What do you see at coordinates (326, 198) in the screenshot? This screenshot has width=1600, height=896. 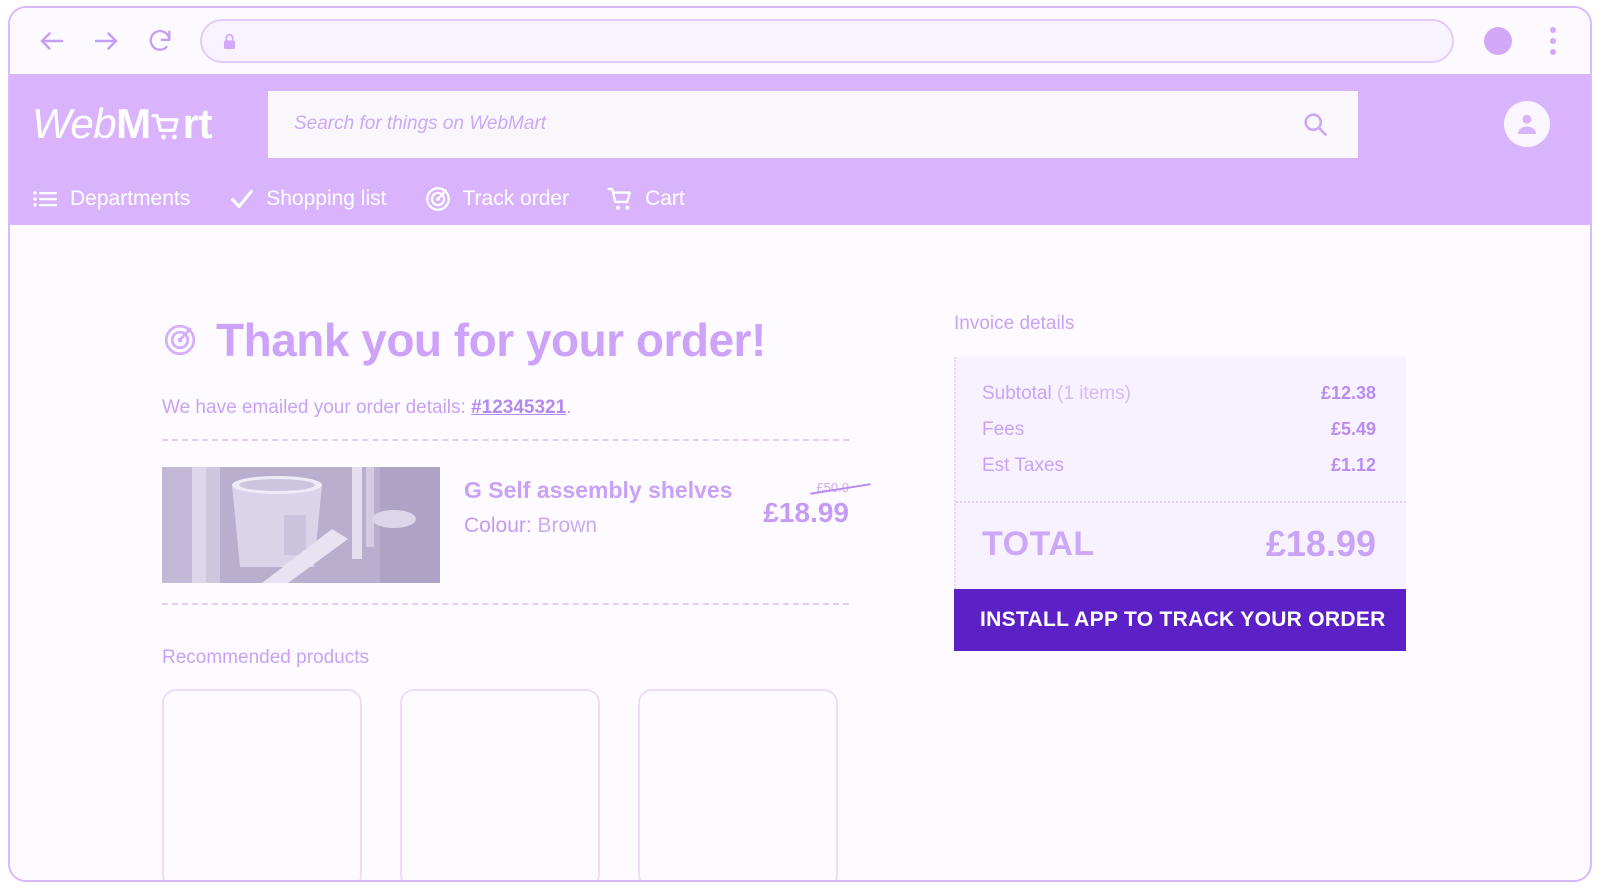 I see `nav-label-shopping-list: Shopping list` at bounding box center [326, 198].